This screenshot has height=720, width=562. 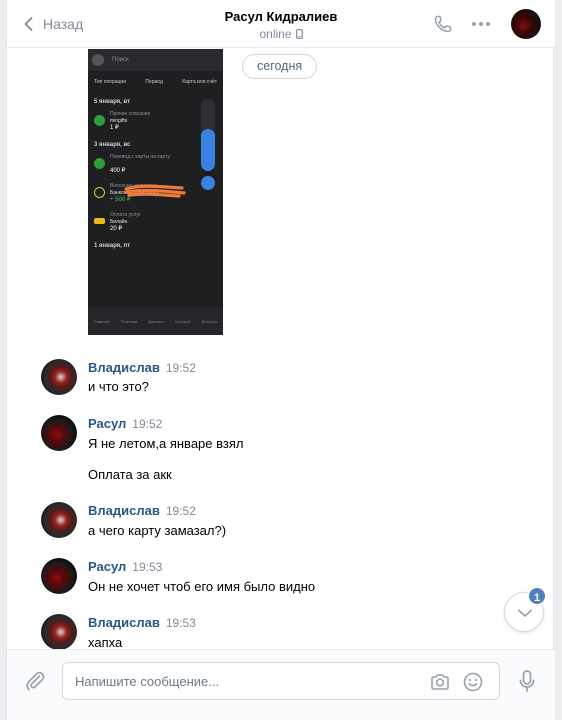 What do you see at coordinates (208, 183) in the screenshot?
I see `image-action-button` at bounding box center [208, 183].